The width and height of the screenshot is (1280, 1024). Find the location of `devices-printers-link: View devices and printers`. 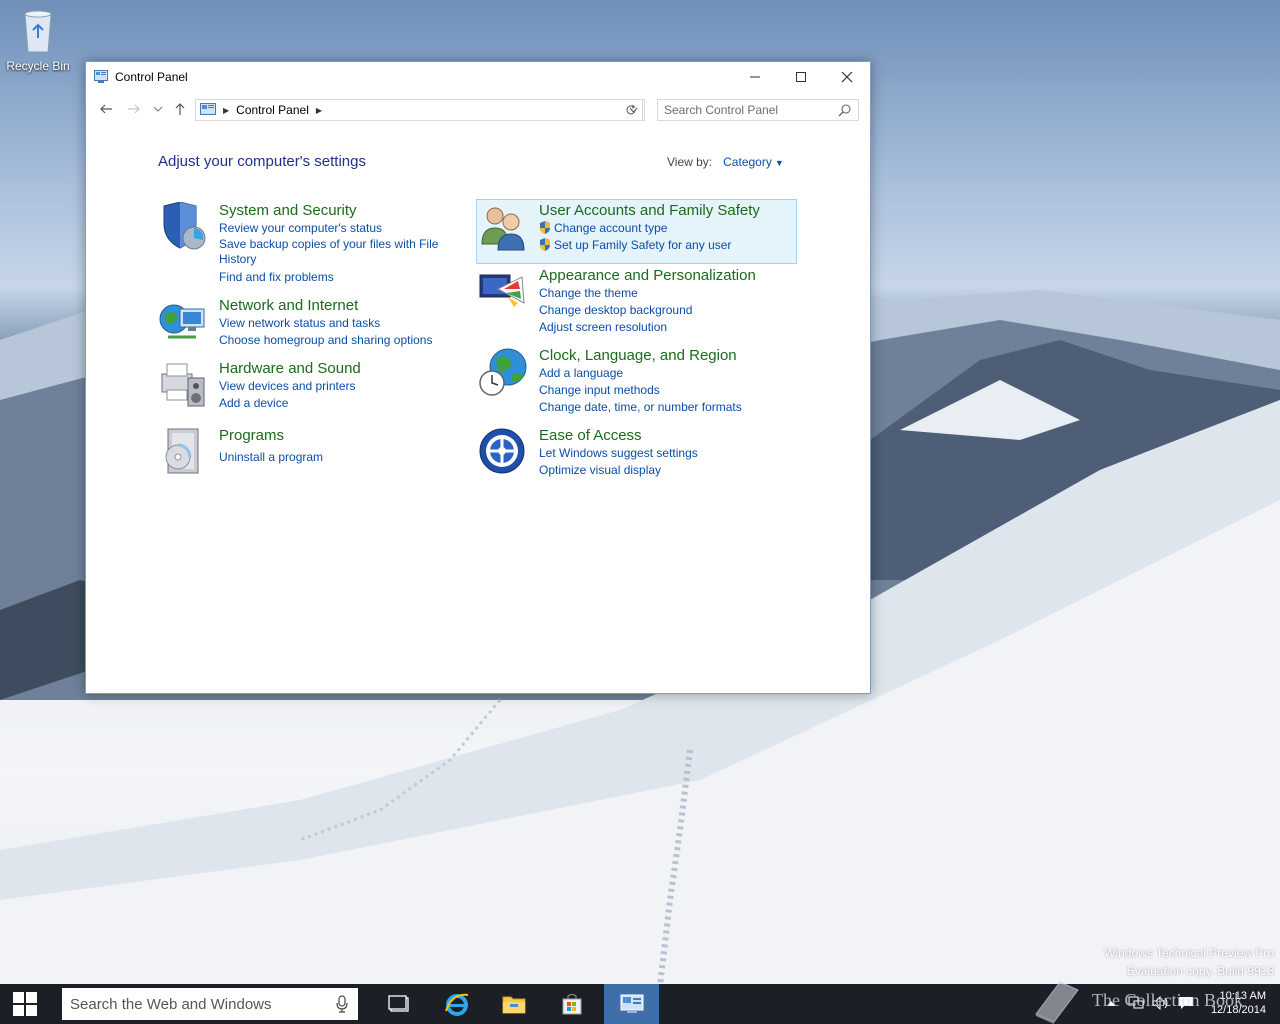

devices-printers-link: View devices and printers is located at coordinates (290, 386).